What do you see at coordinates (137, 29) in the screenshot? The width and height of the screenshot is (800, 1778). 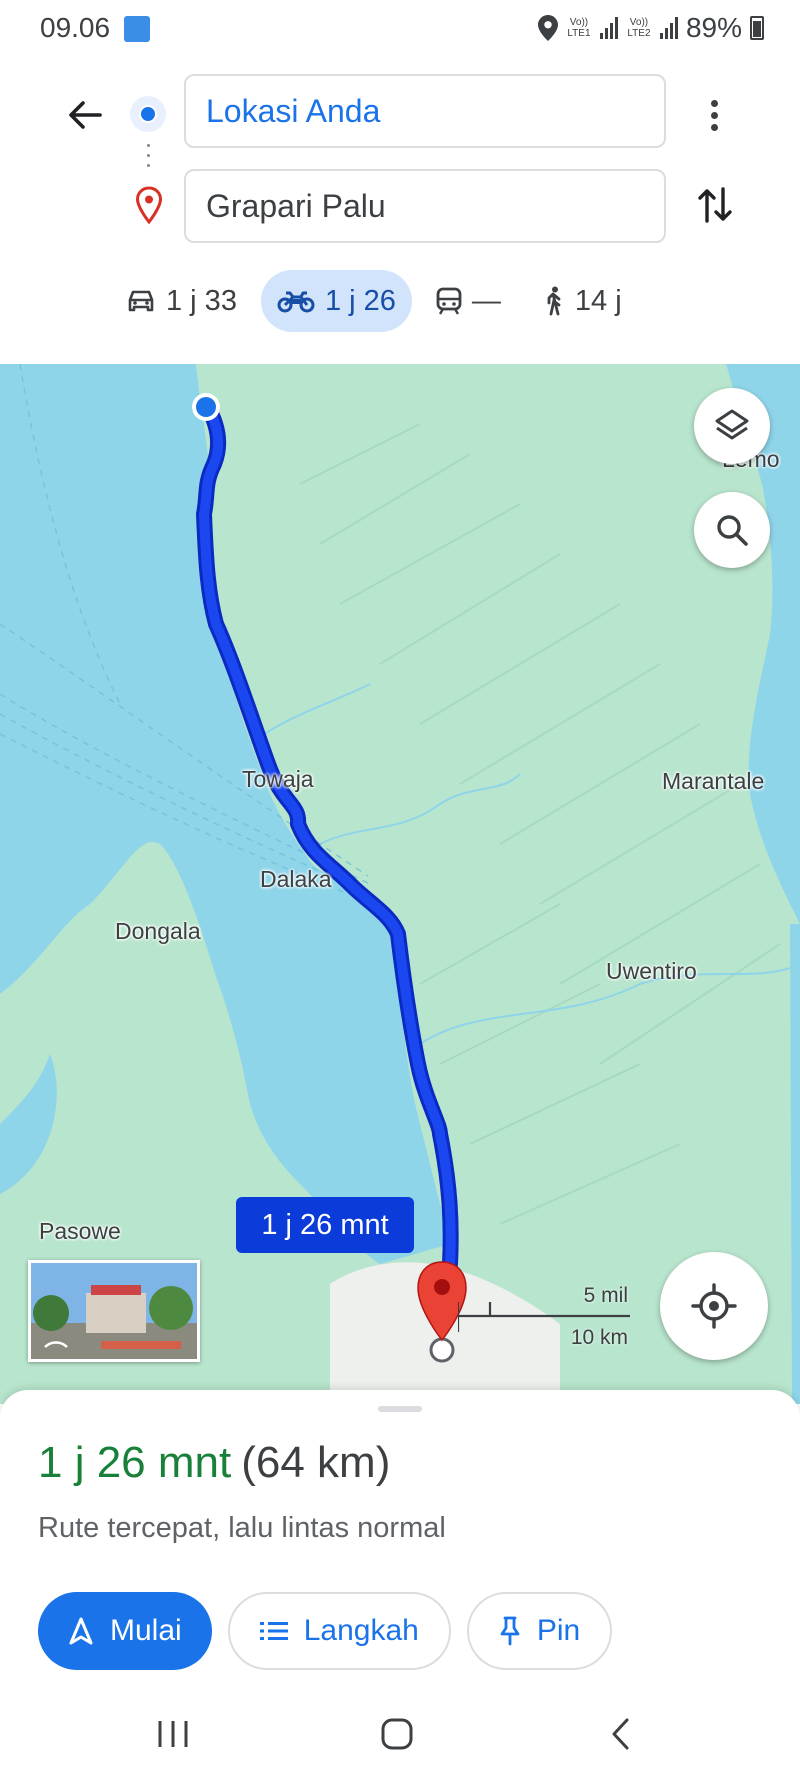 I see `gallery-notification-icon` at bounding box center [137, 29].